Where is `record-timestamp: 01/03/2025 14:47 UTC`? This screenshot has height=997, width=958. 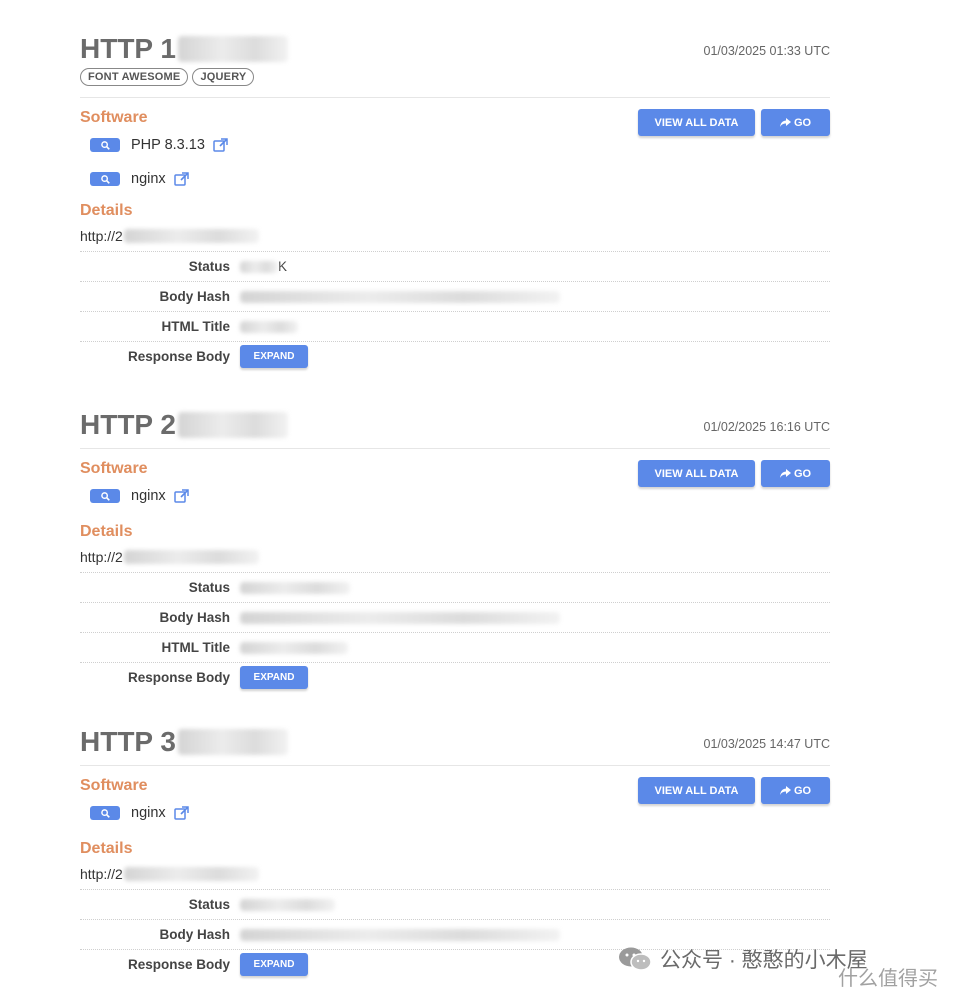
record-timestamp: 01/03/2025 14:47 UTC is located at coordinates (766, 744).